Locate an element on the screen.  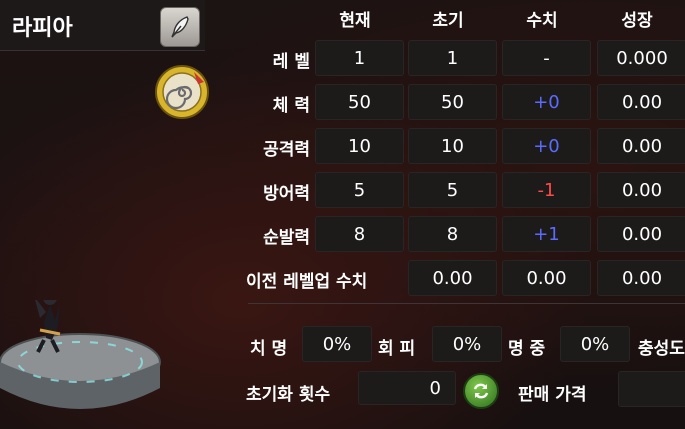
agility-delta: +1 is located at coordinates (546, 234).